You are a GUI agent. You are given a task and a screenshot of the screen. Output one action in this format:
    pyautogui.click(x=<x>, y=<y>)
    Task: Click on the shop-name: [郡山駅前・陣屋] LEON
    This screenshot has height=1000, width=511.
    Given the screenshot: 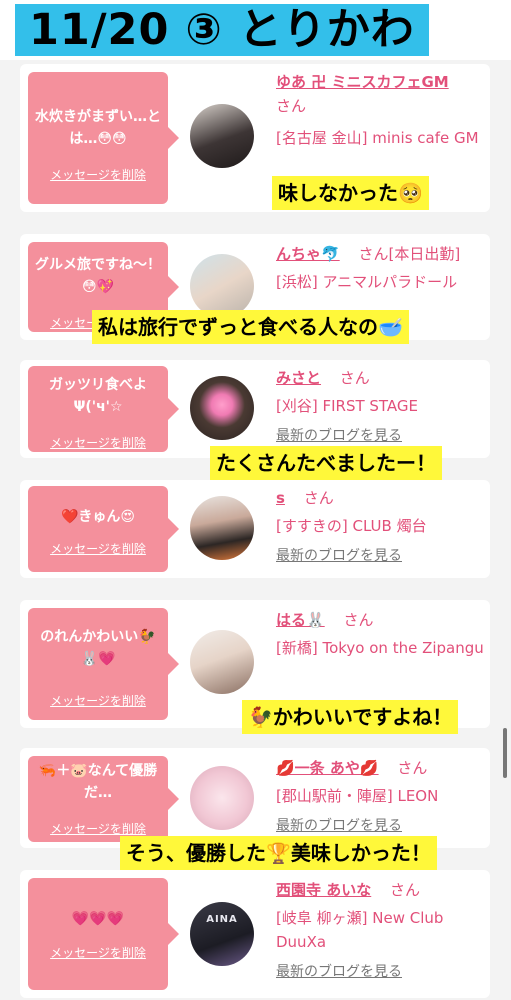 What is the action you would take?
    pyautogui.click(x=357, y=796)
    